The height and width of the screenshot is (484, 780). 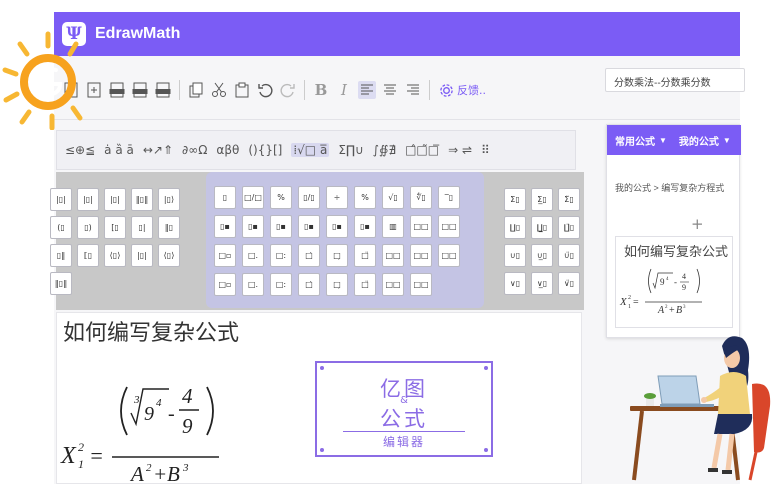 What do you see at coordinates (384, 150) in the screenshot?
I see `symbol-group-8: ∫∯∄` at bounding box center [384, 150].